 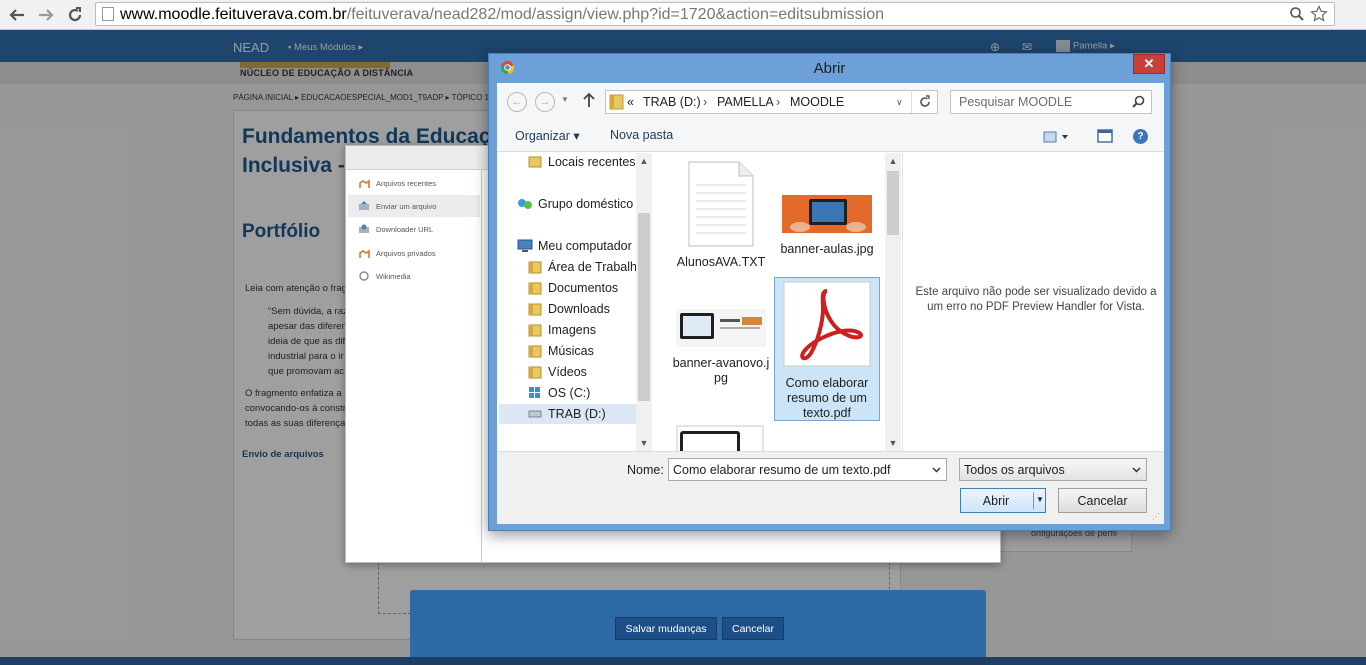 I want to click on save-changes-button: Salvar mudanças, so click(x=666, y=628).